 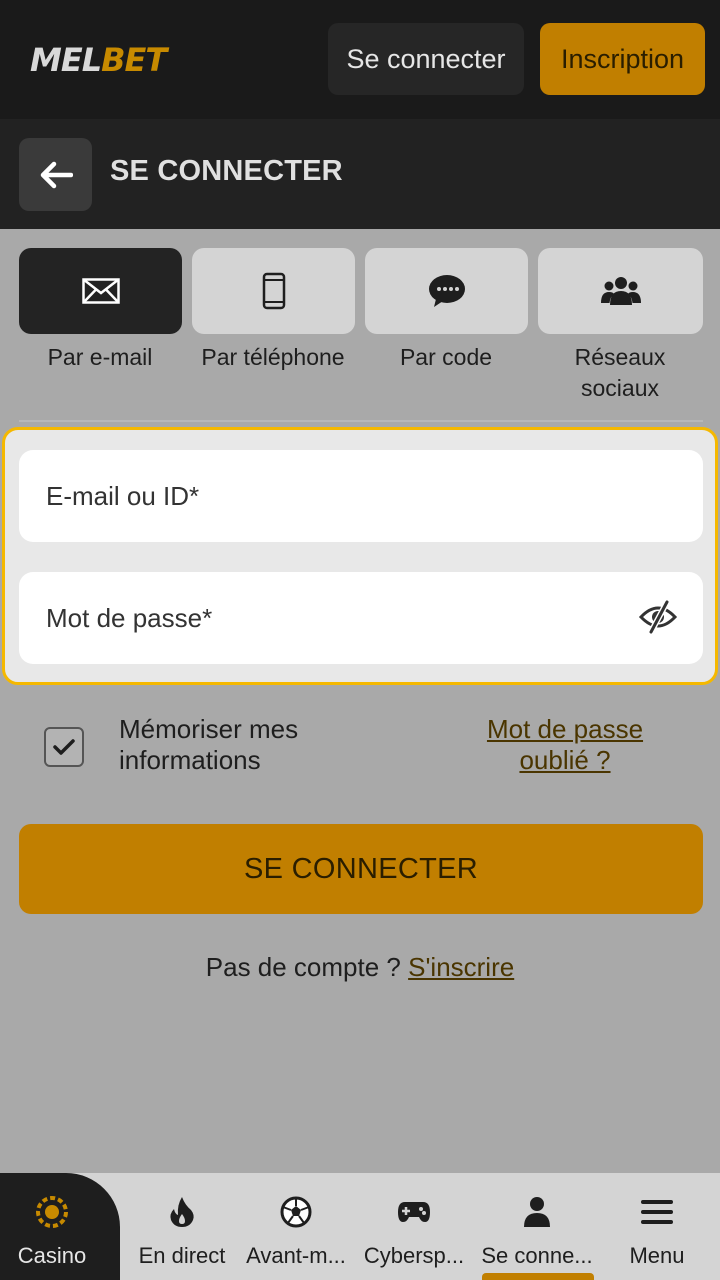 I want to click on page-title: SE CONNECTER, so click(x=226, y=171).